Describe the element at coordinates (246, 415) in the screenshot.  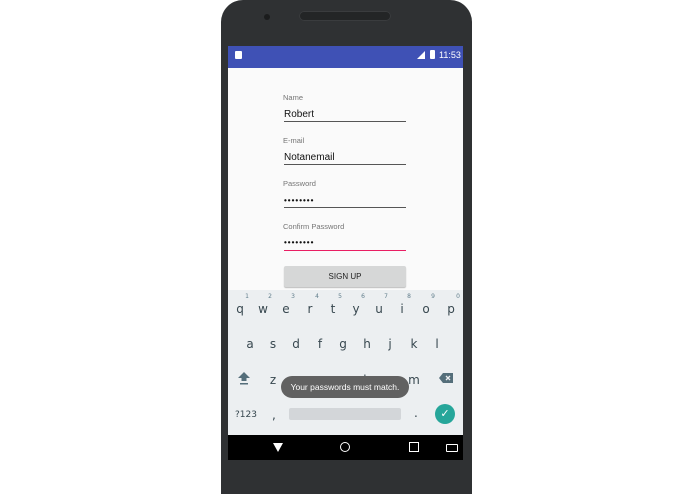
I see `symbols-key: ?123` at that location.